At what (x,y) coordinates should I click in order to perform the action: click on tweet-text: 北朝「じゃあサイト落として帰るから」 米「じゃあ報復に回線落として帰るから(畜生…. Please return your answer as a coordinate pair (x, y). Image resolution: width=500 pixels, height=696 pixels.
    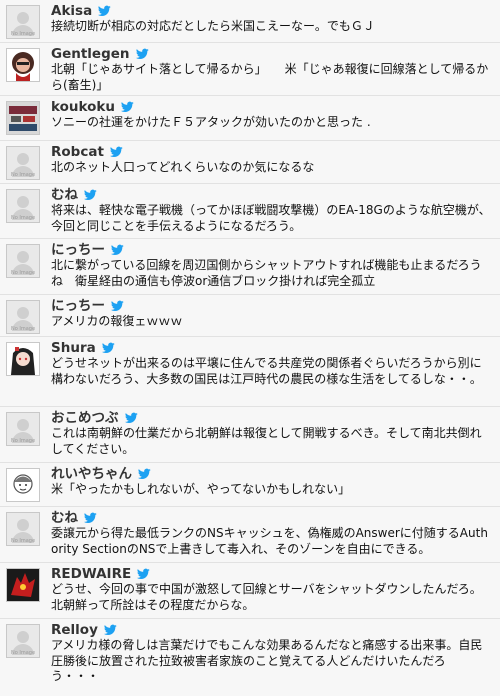
    Looking at the image, I should click on (270, 77).